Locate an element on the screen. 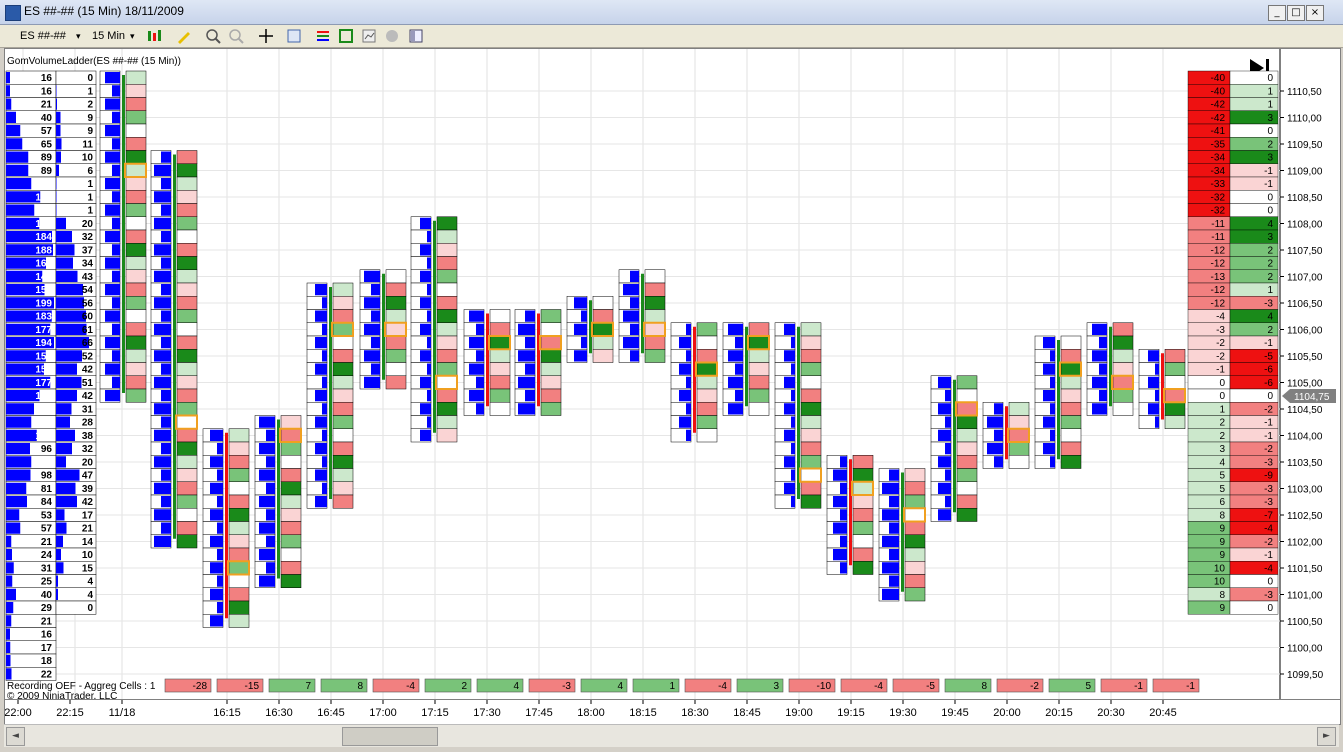 The width and height of the screenshot is (1343, 752). time-tick-label: 16:45 is located at coordinates (331, 713).